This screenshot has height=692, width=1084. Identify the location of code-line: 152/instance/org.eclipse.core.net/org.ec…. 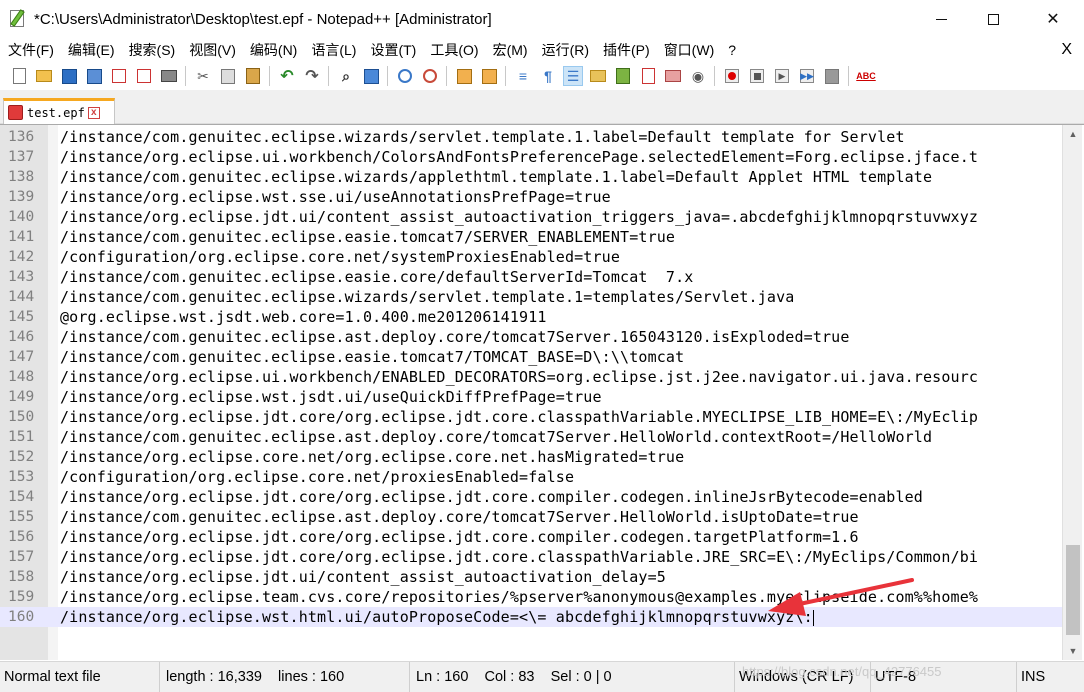
(531, 457).